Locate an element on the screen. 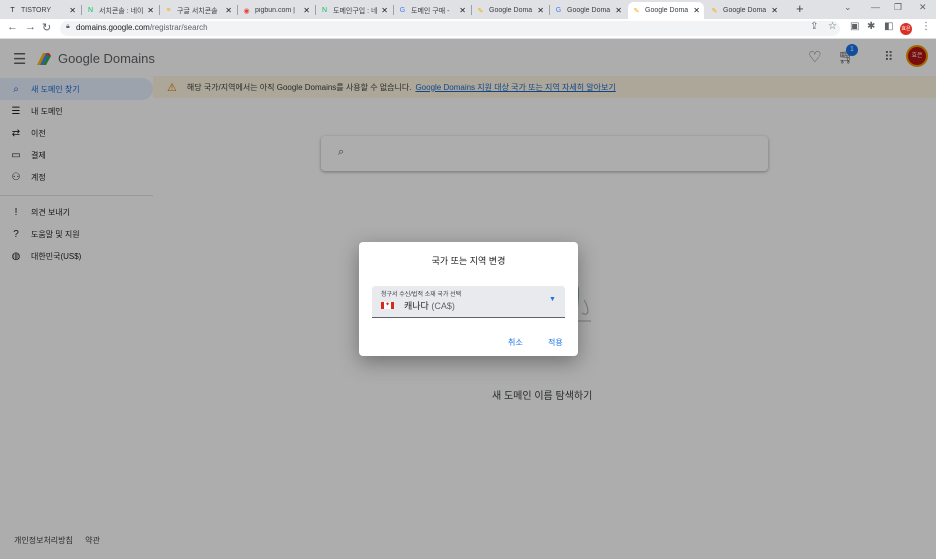 This screenshot has width=936, height=559. tab-favicon-icon: ◉ is located at coordinates (246, 11).